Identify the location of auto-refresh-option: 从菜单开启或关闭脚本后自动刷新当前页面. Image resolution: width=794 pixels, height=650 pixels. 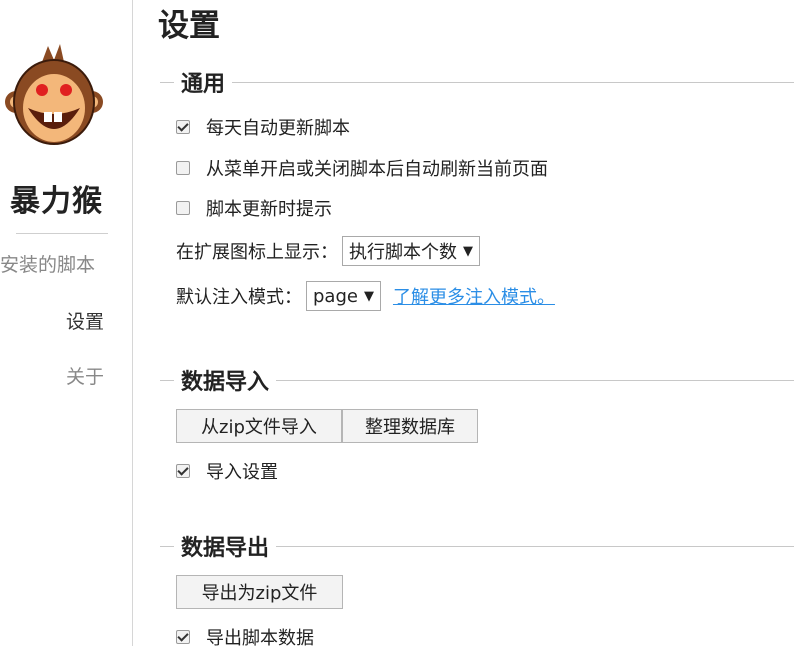
(362, 168).